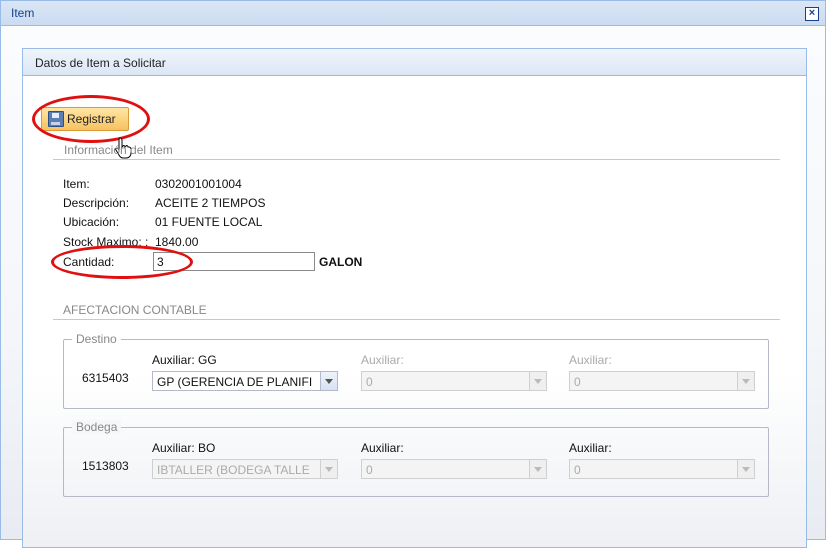 This screenshot has width=828, height=548. Describe the element at coordinates (209, 222) in the screenshot. I see `location-value: 01 FUENTE LOCAL` at that location.